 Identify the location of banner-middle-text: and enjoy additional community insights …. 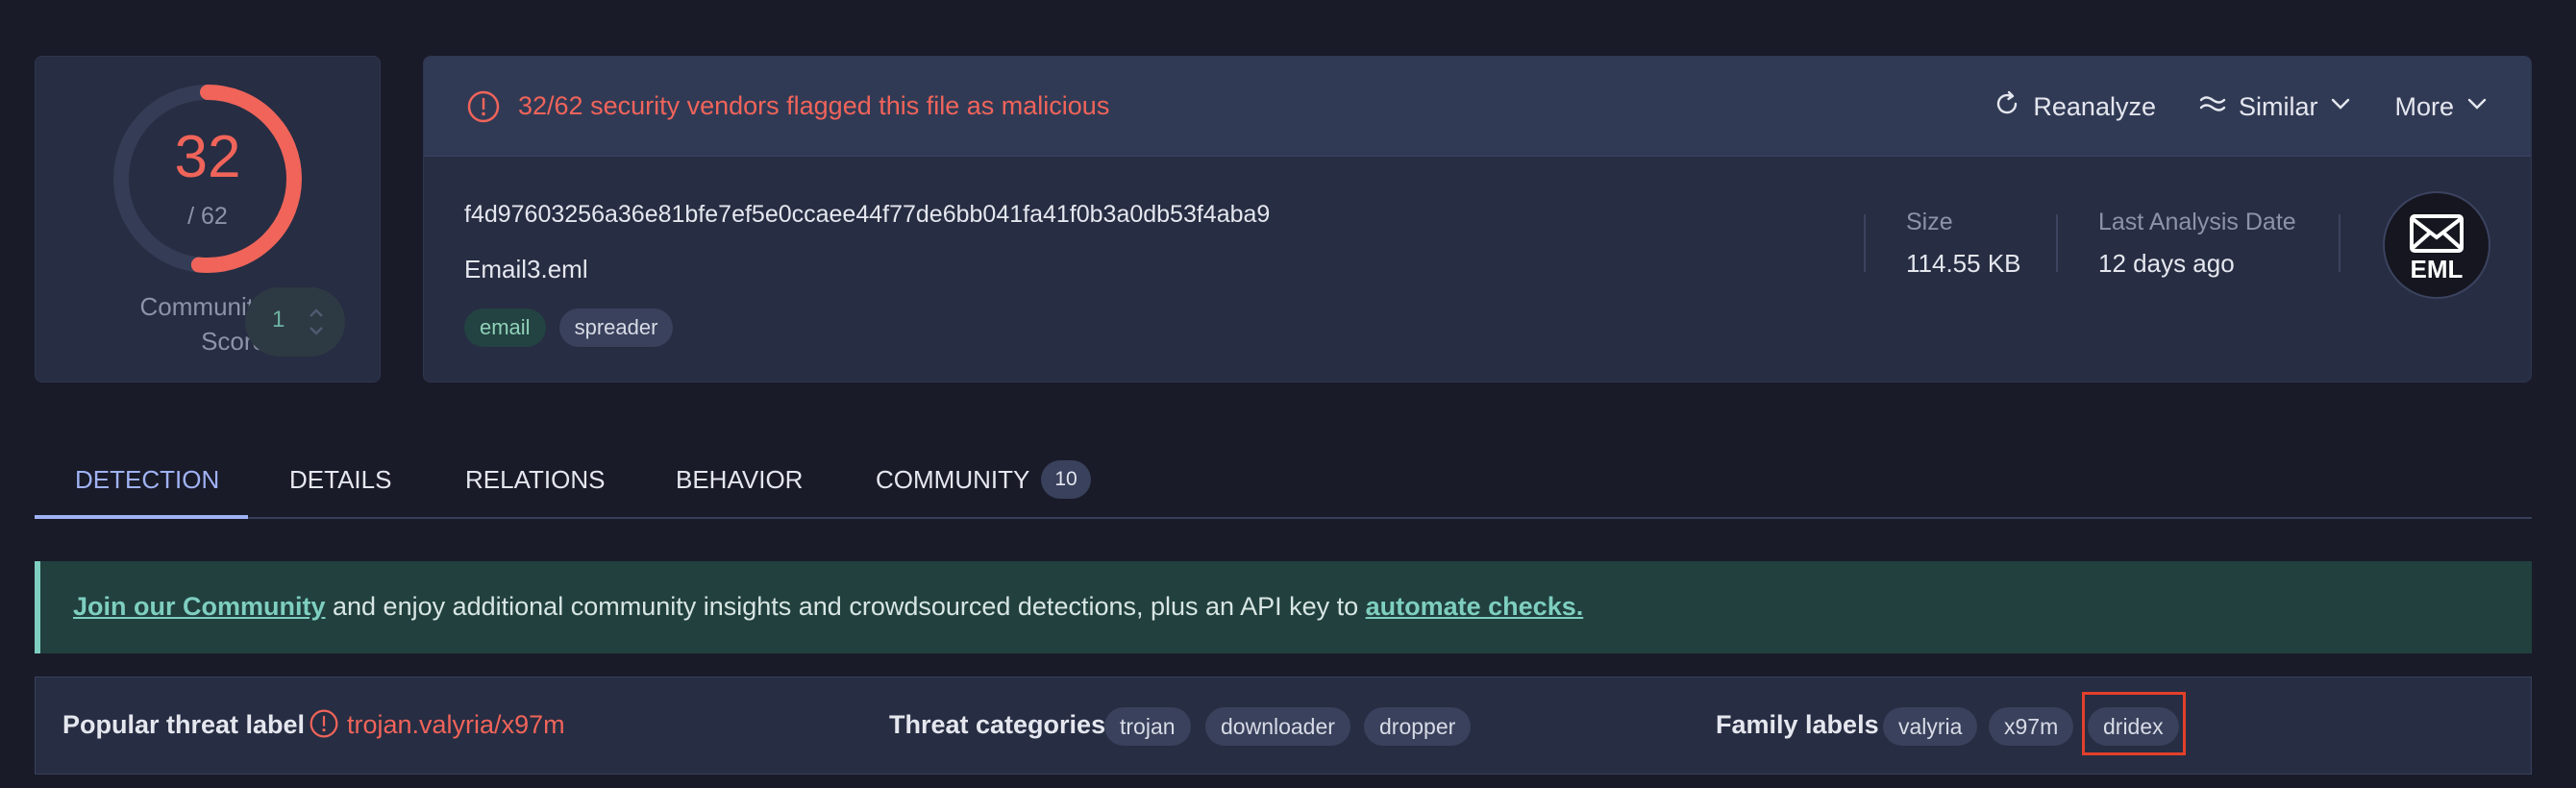
(845, 606).